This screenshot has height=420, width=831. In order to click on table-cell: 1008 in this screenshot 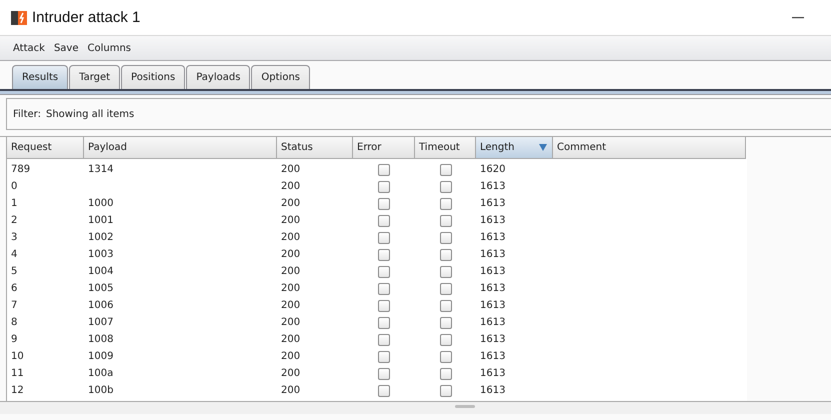, I will do `click(101, 339)`.